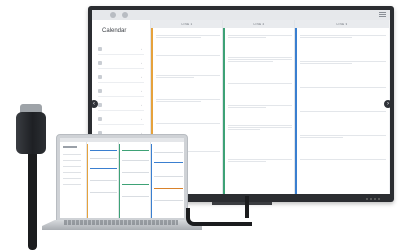 The image size is (403, 250). Describe the element at coordinates (241, 15) in the screenshot. I see `top-bar` at that location.